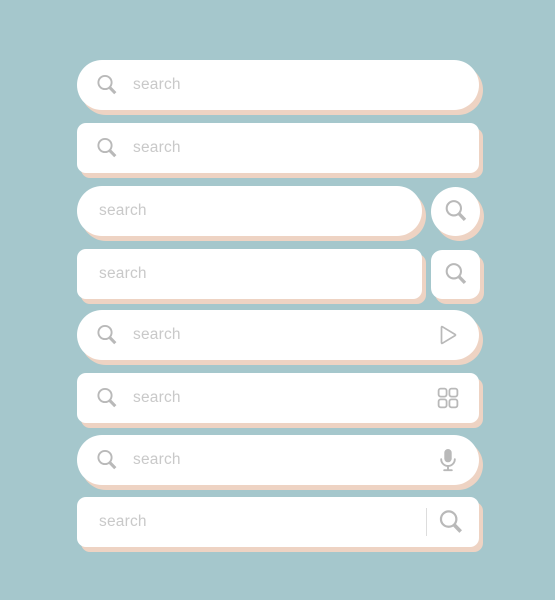 This screenshot has height=600, width=555. I want to click on grid-icon, so click(448, 398).